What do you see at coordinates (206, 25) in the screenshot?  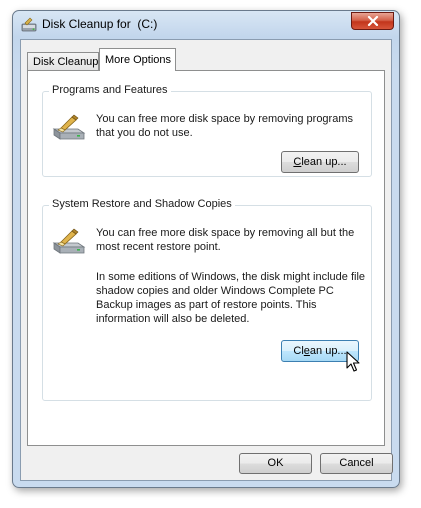 I see `title-bar: Disk Cleanup for (C:)` at bounding box center [206, 25].